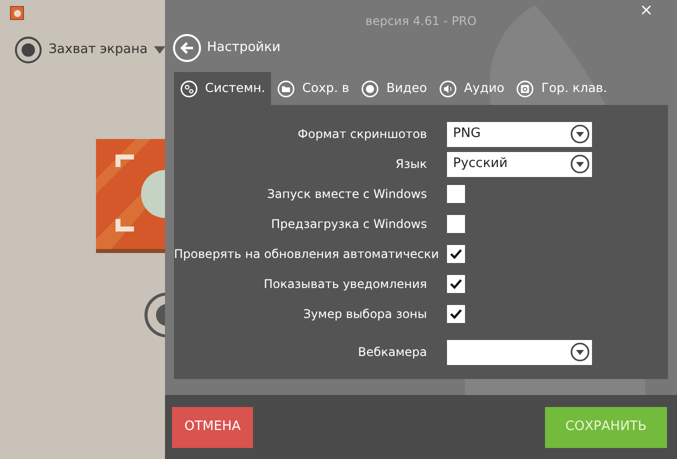 The height and width of the screenshot is (459, 677). I want to click on close-button: ×, so click(646, 10).